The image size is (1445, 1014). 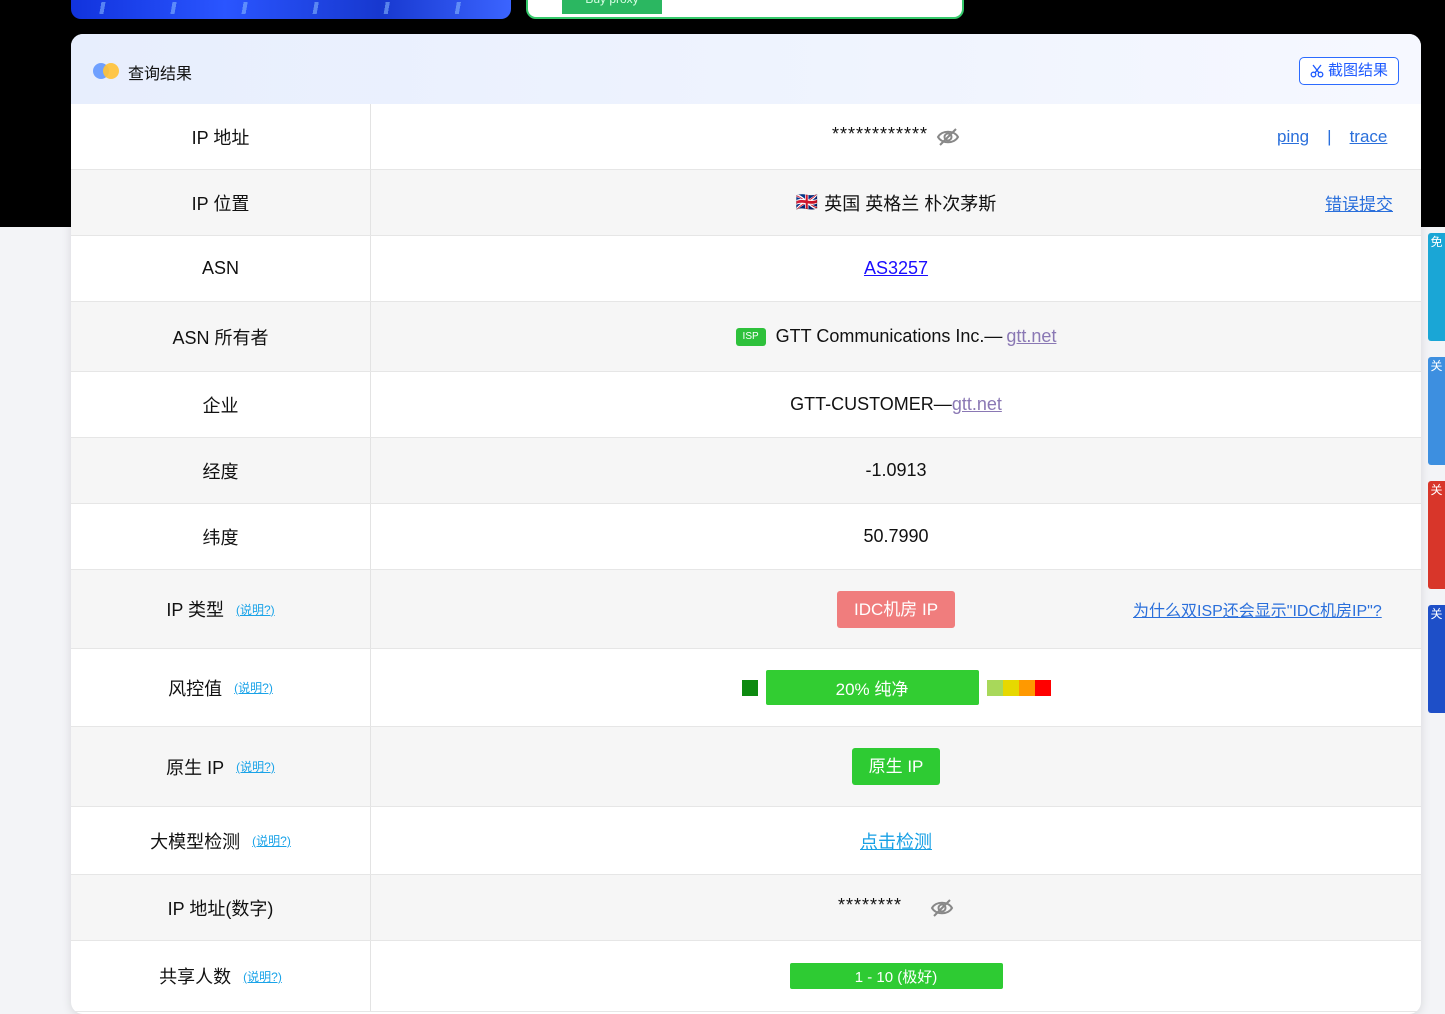 What do you see at coordinates (880, 134) in the screenshot?
I see `ip-address-masked: ************` at bounding box center [880, 134].